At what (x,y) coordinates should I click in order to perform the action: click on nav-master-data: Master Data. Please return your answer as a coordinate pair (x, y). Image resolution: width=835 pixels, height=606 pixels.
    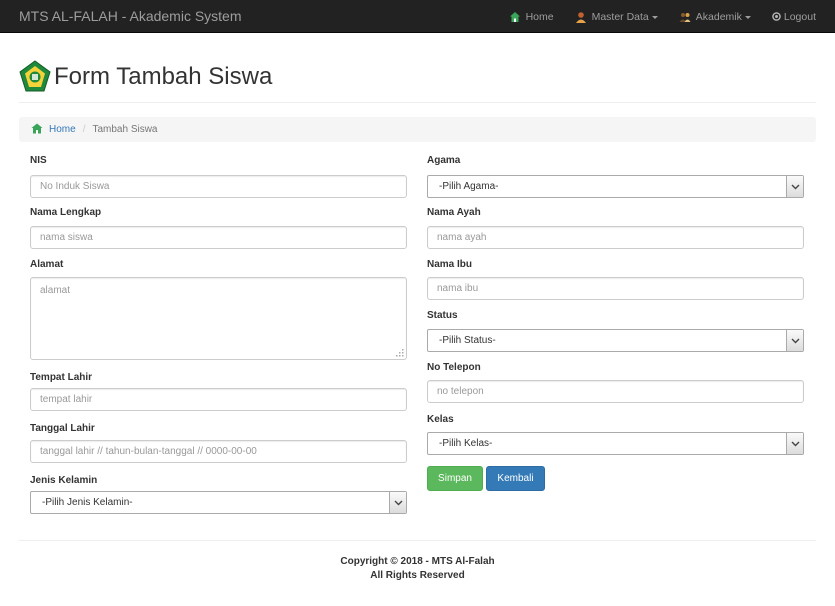
    Looking at the image, I should click on (616, 17).